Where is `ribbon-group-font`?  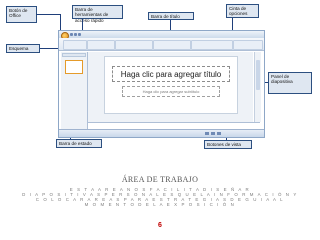 ribbon-group-font is located at coordinates (134, 45).